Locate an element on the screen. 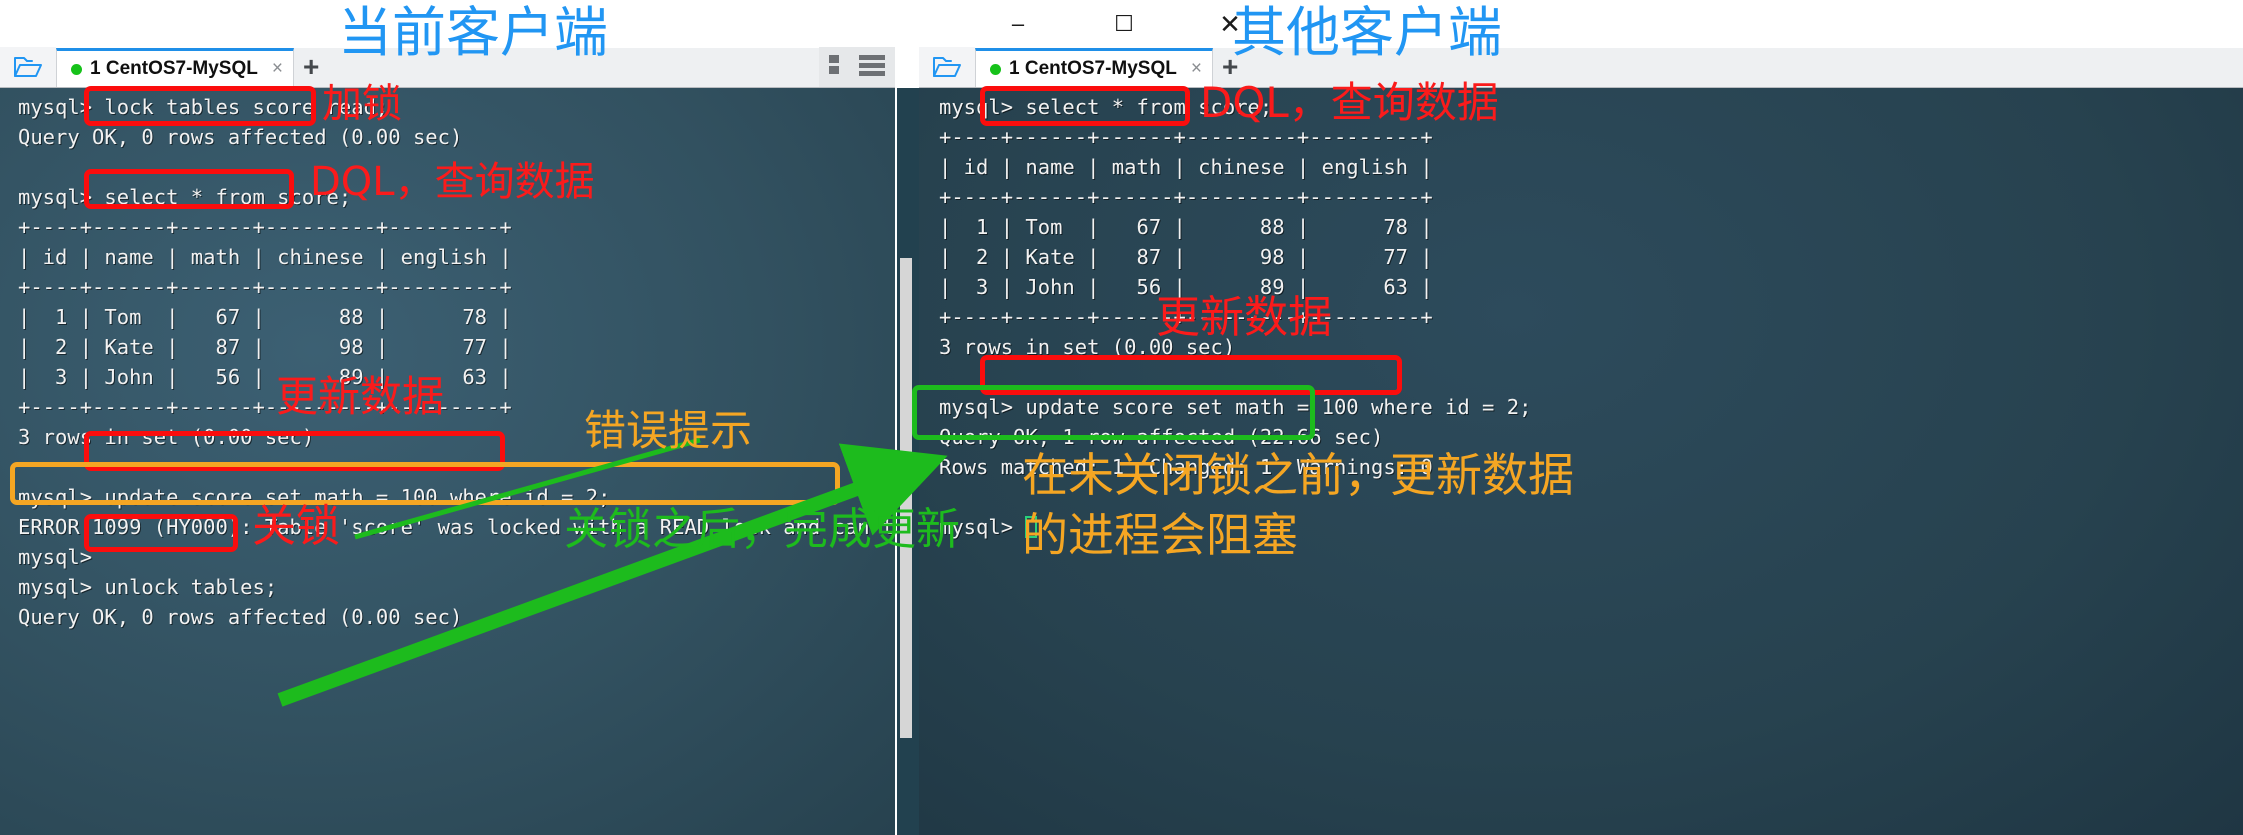  left-tab-centos7-mysql: 1 CentOS7-MySQL × is located at coordinates (175, 67).